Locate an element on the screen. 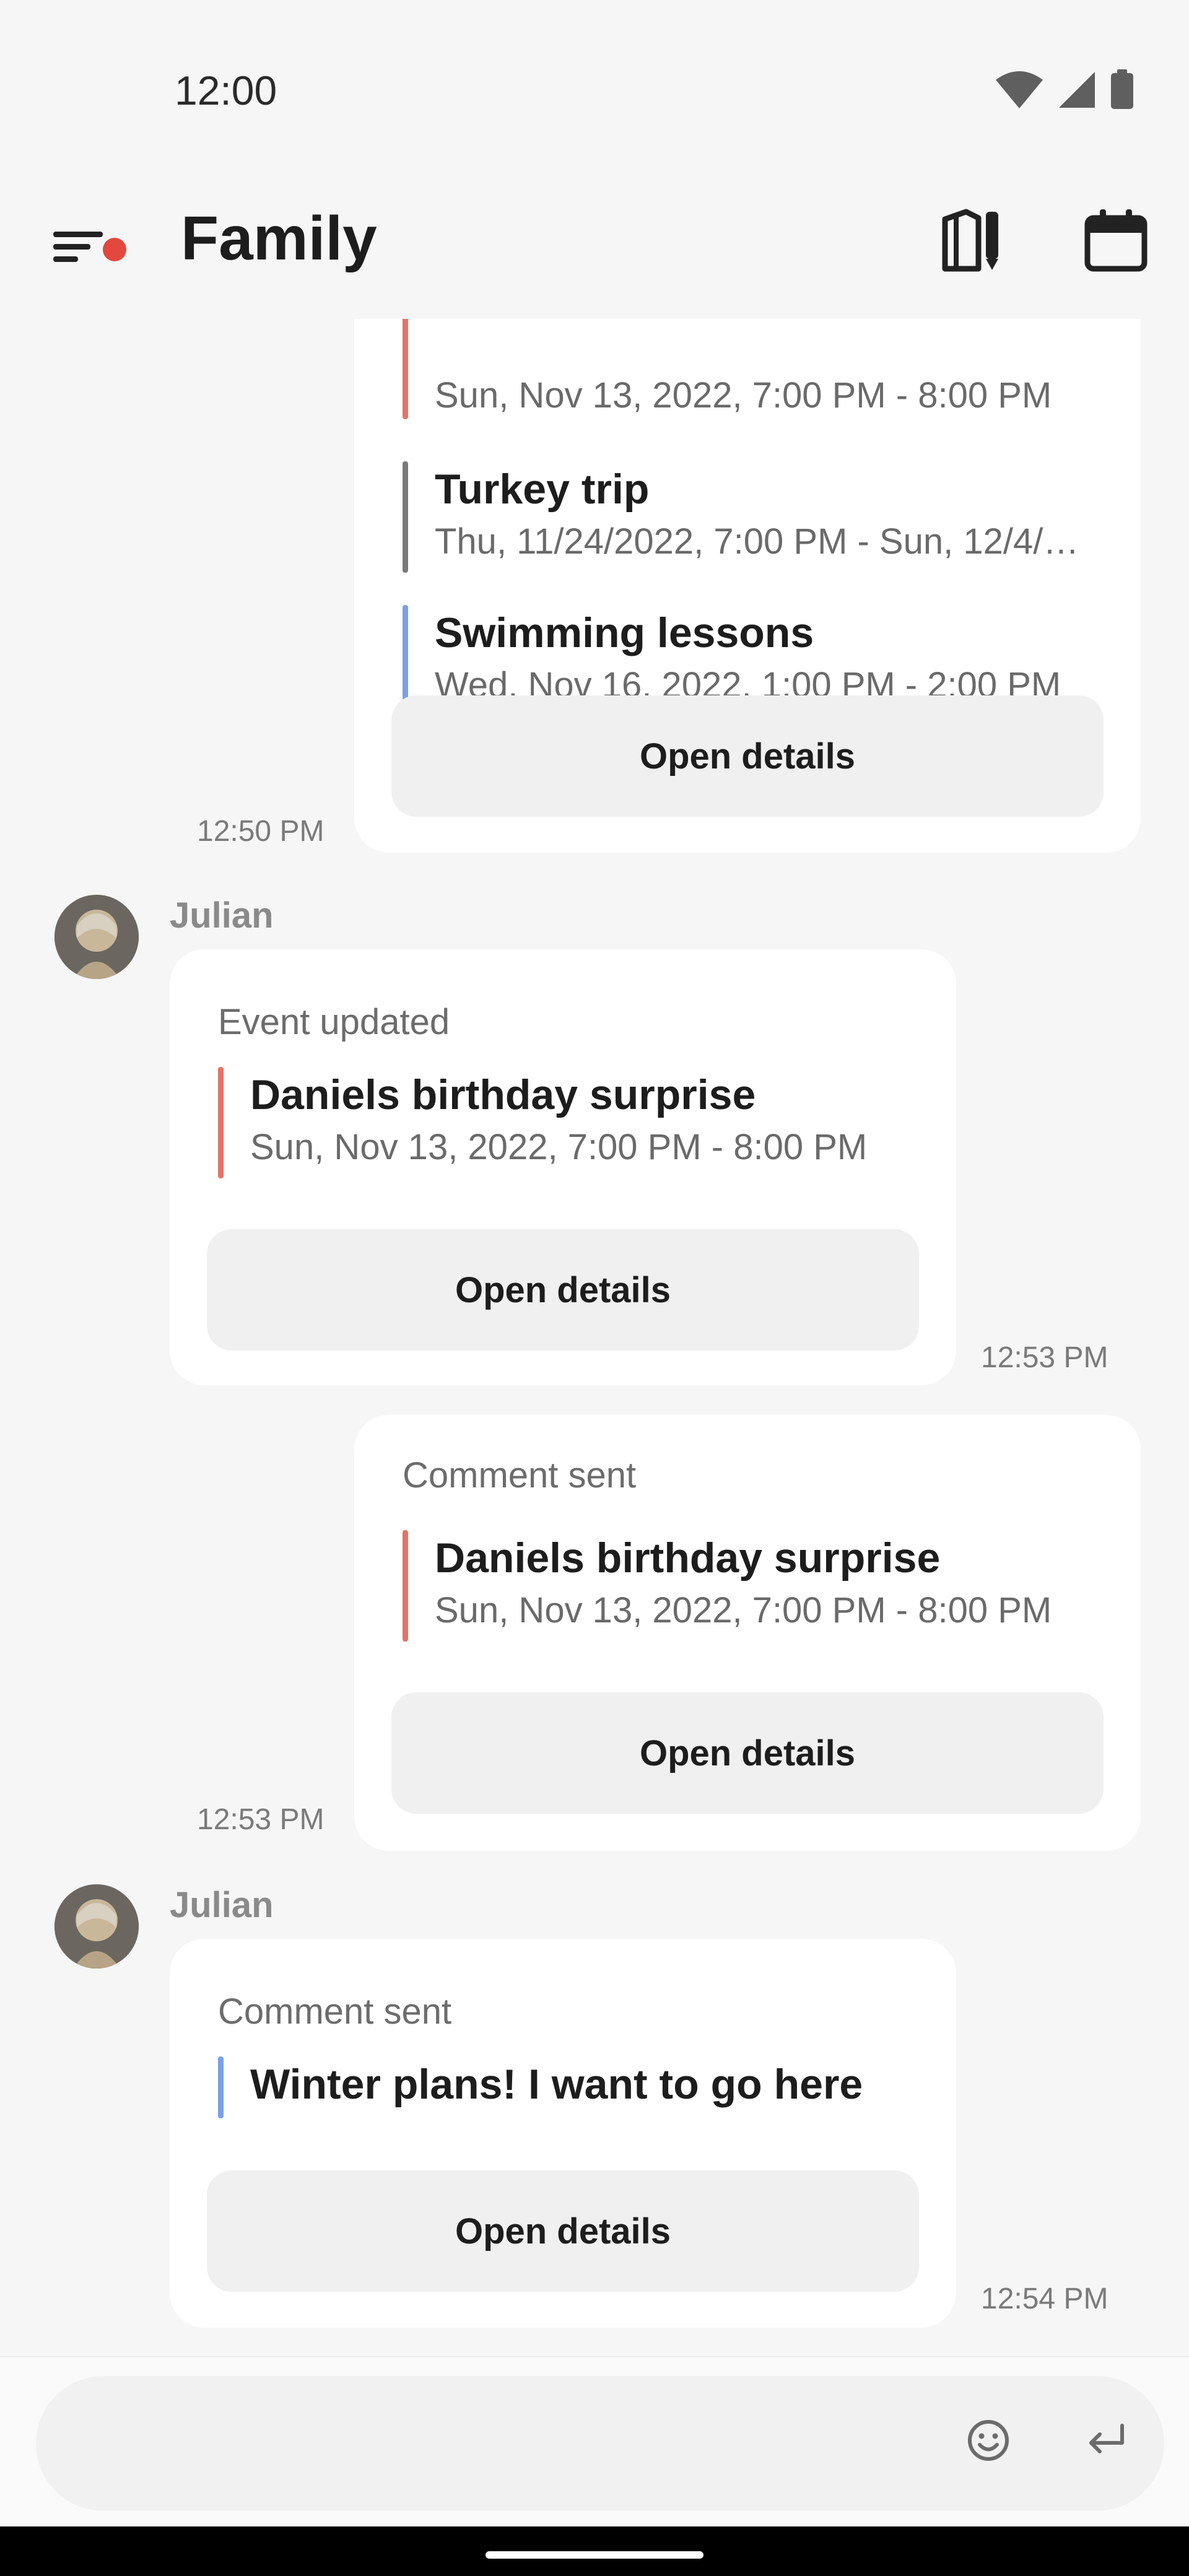 The image size is (1189, 2576). page-title: Family is located at coordinates (279, 238).